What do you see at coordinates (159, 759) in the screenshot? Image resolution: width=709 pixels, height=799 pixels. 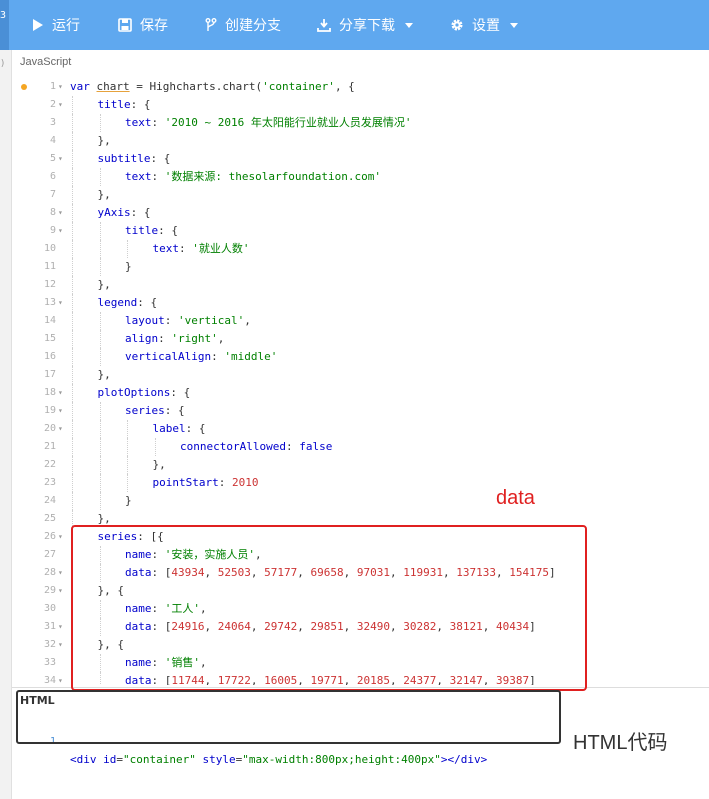 I see `code-token: "container"` at bounding box center [159, 759].